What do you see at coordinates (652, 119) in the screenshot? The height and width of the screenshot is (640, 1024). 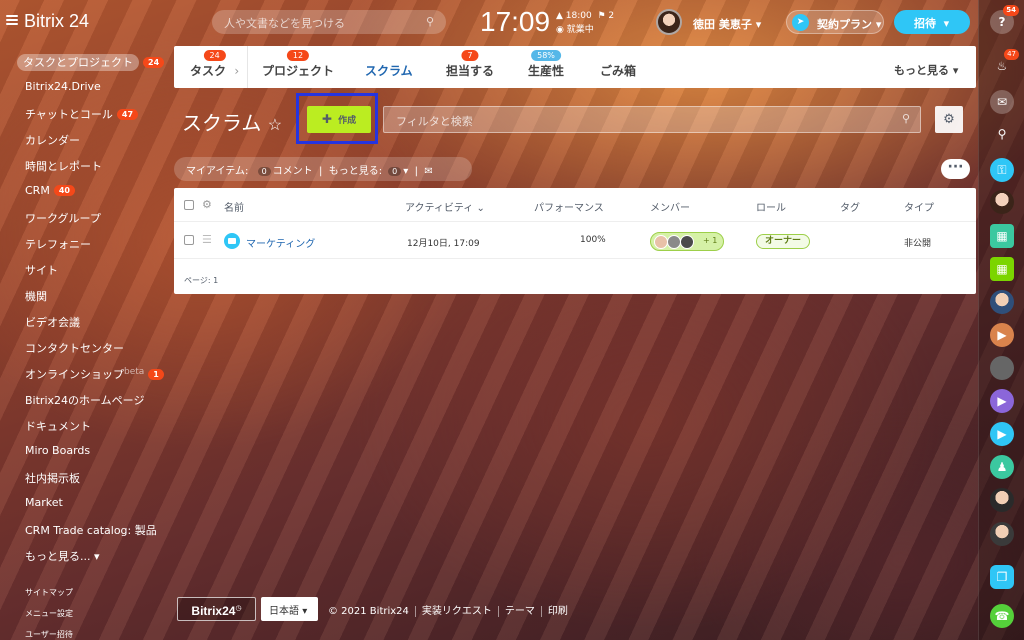 I see `filter-search-input: フィルタと検索 ⚲` at bounding box center [652, 119].